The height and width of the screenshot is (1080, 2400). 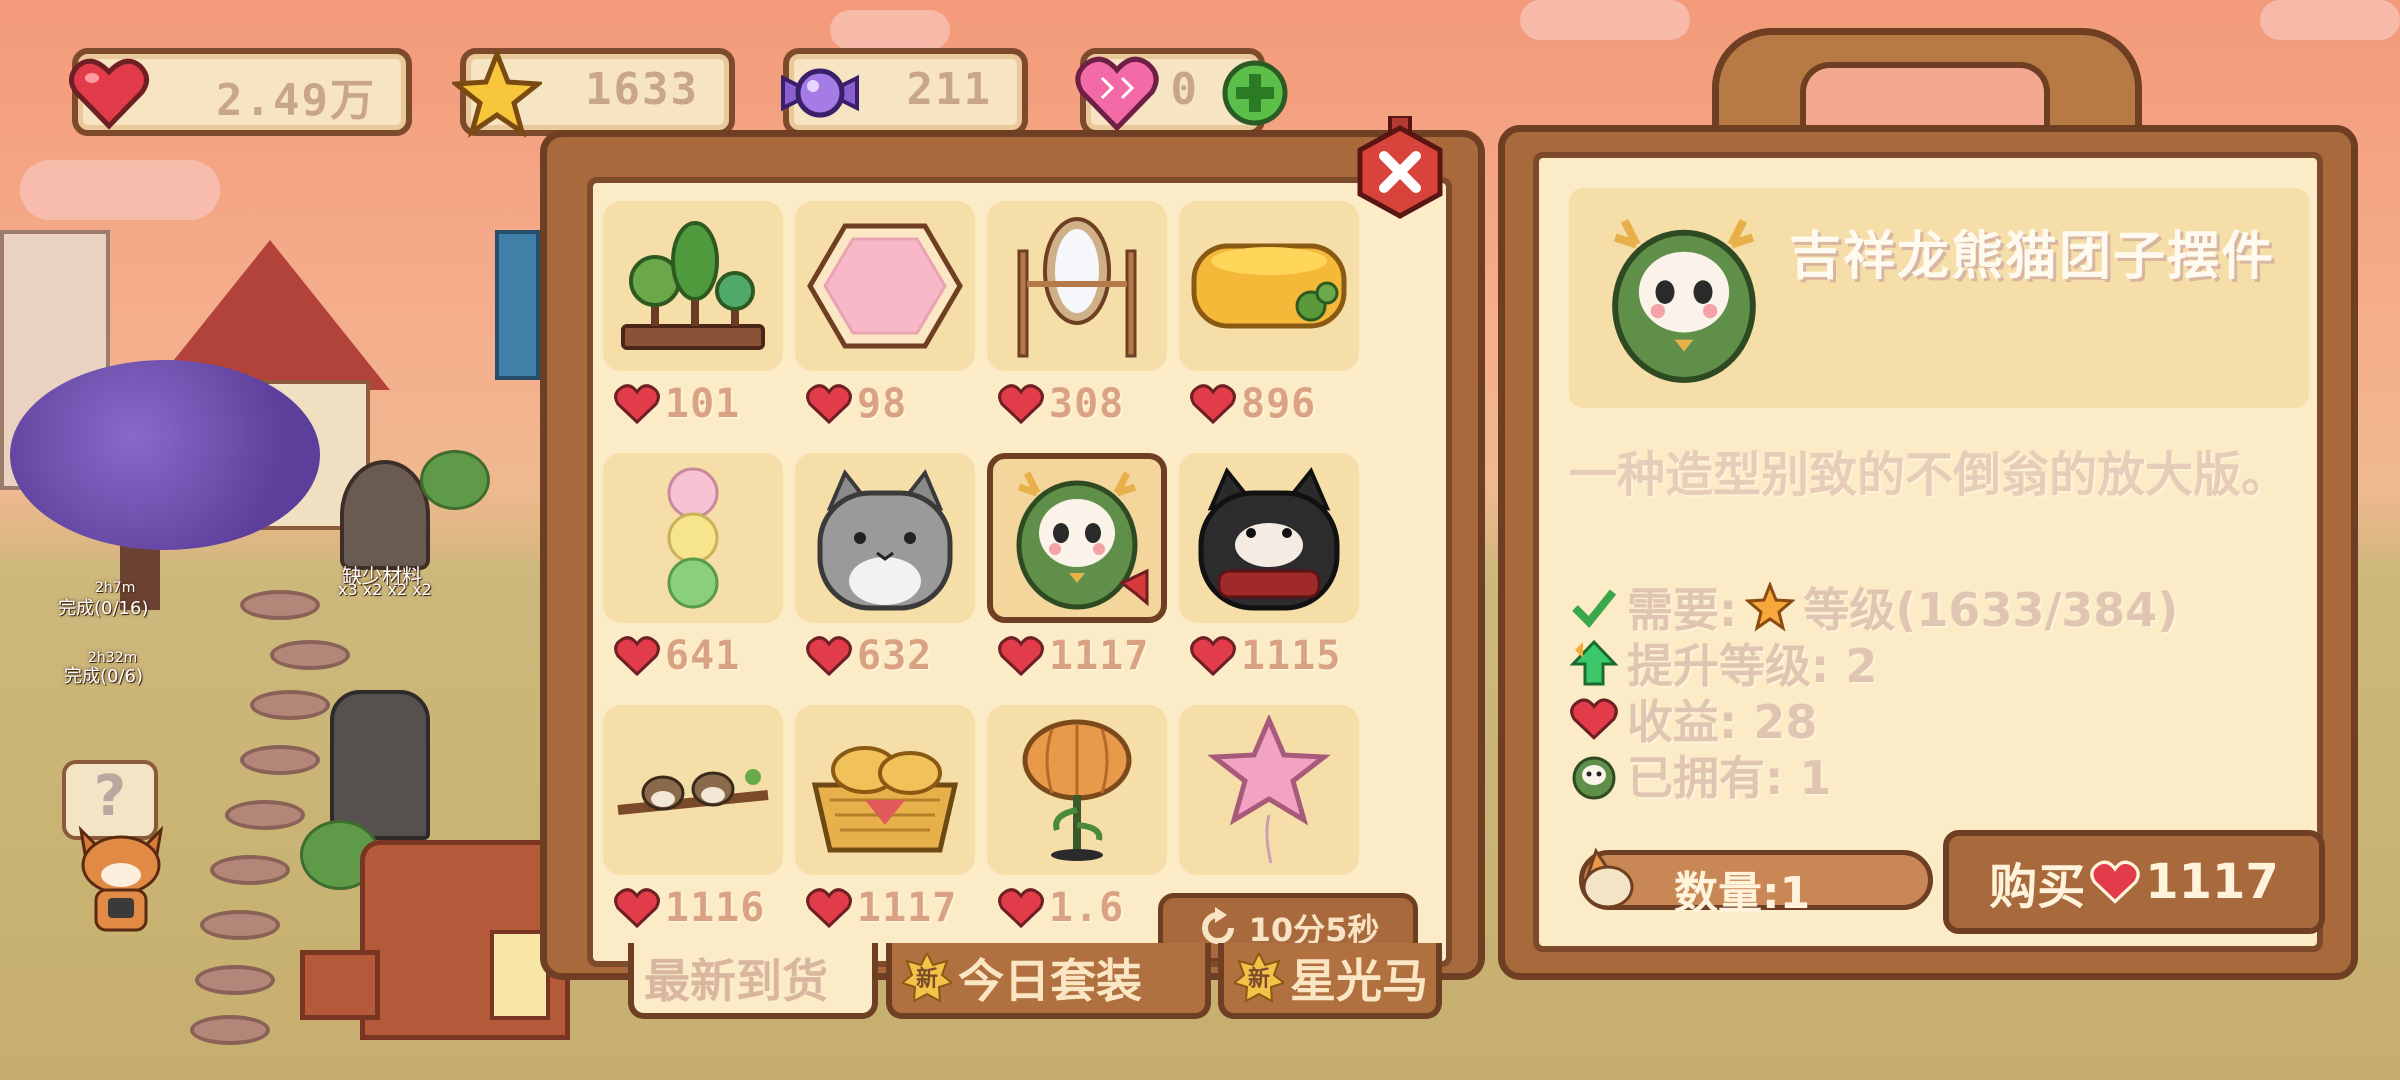 I want to click on item-price: 101, so click(x=676, y=404).